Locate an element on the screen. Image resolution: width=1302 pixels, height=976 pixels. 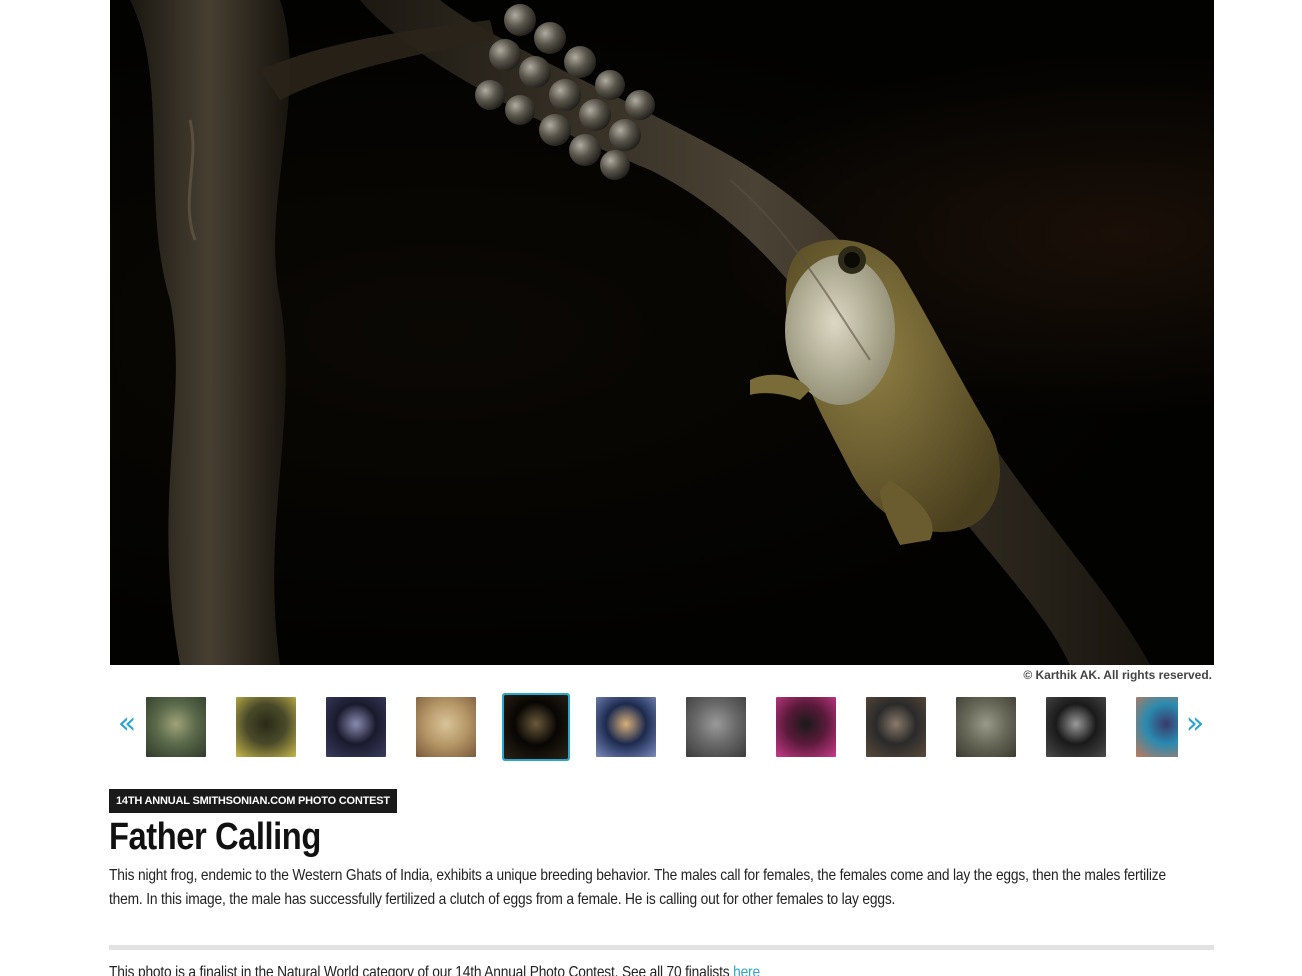
page-title: Father Calling is located at coordinates (215, 837).